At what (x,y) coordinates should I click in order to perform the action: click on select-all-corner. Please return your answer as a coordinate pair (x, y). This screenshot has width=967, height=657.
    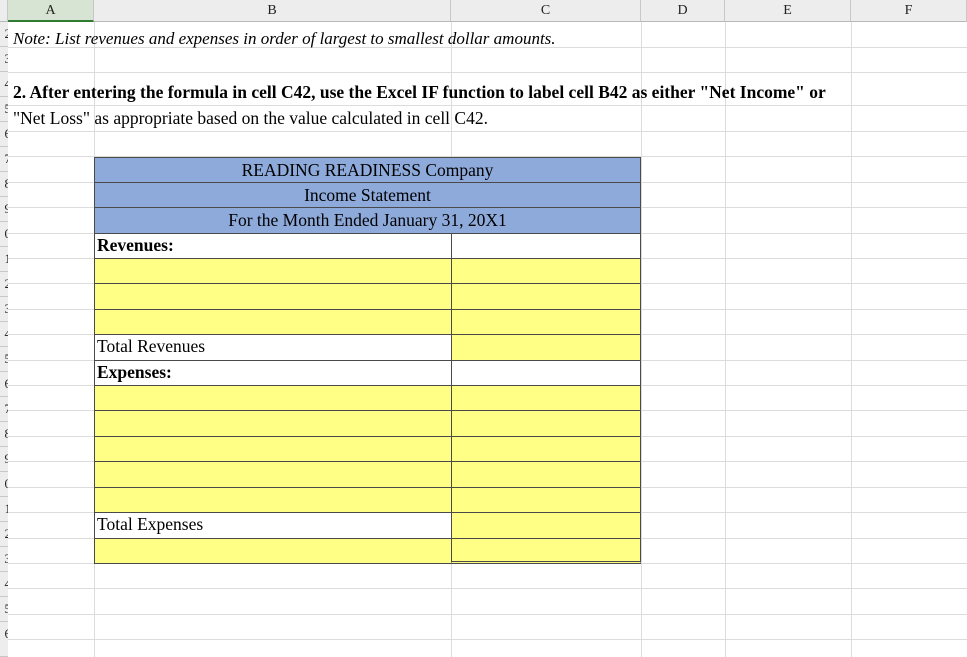
    Looking at the image, I should click on (4, 11).